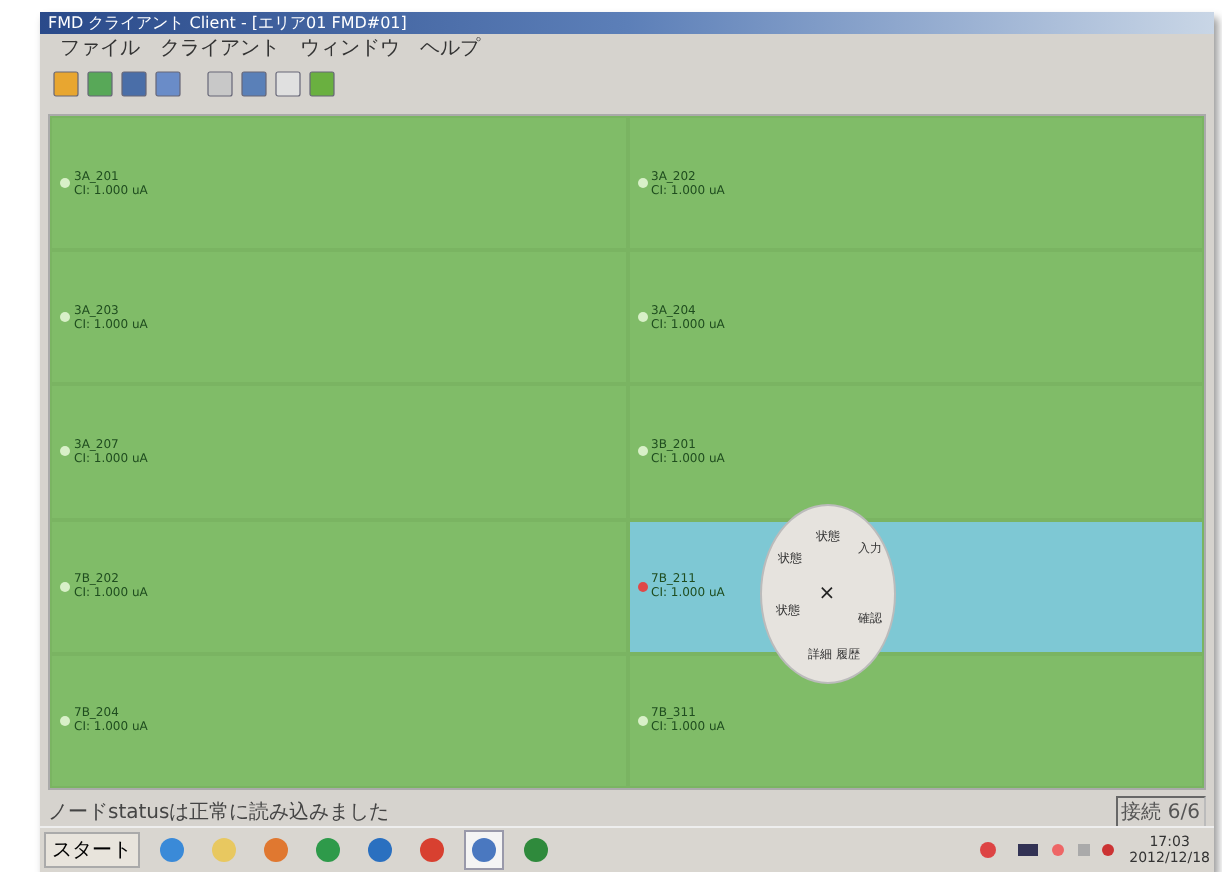 This screenshot has width=1222, height=882. I want to click on status-message: ノードstatusは正常に読み込みました, so click(219, 812).